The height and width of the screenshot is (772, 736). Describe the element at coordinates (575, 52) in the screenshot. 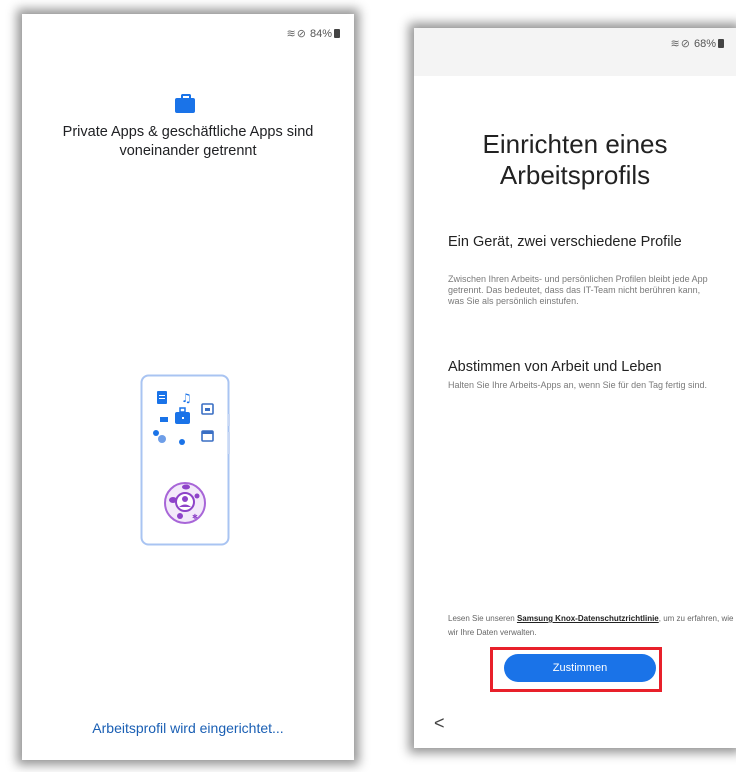

I see `top-bar` at that location.